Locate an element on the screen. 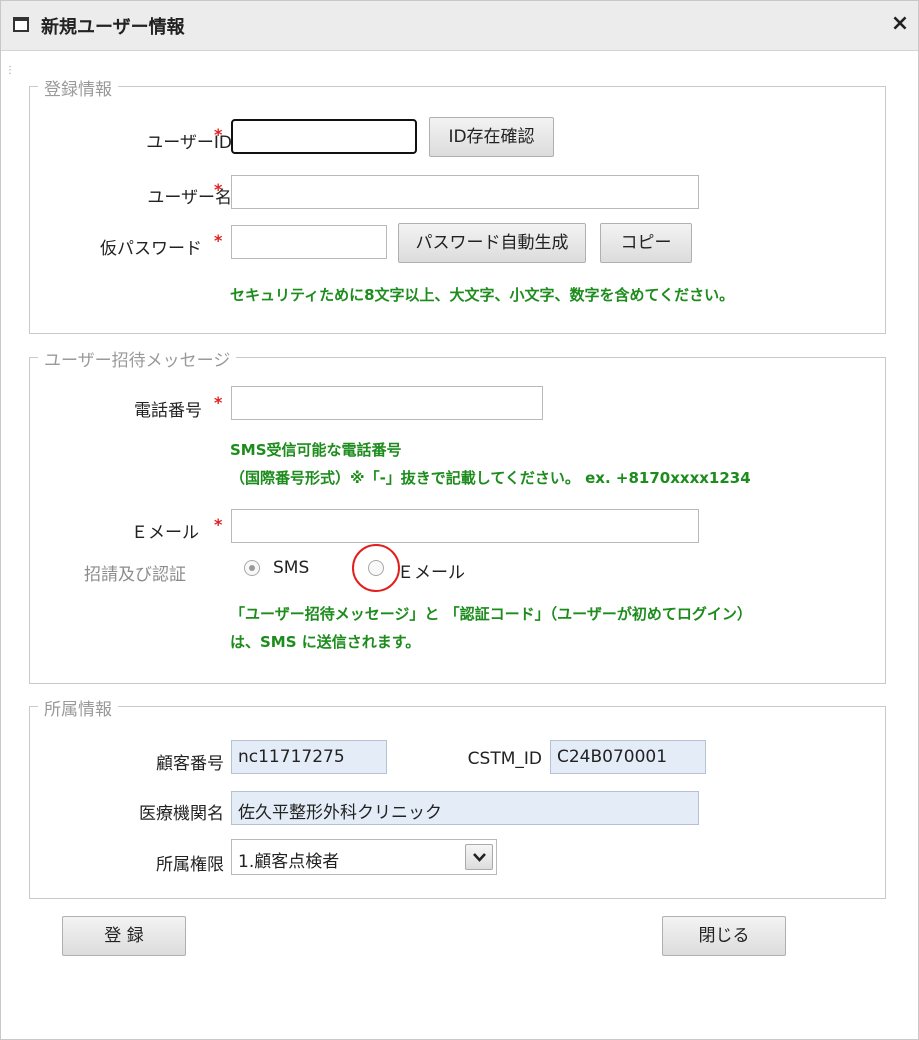 This screenshot has width=919, height=1040. auth-method-label: 招請及び認証 is located at coordinates (135, 575).